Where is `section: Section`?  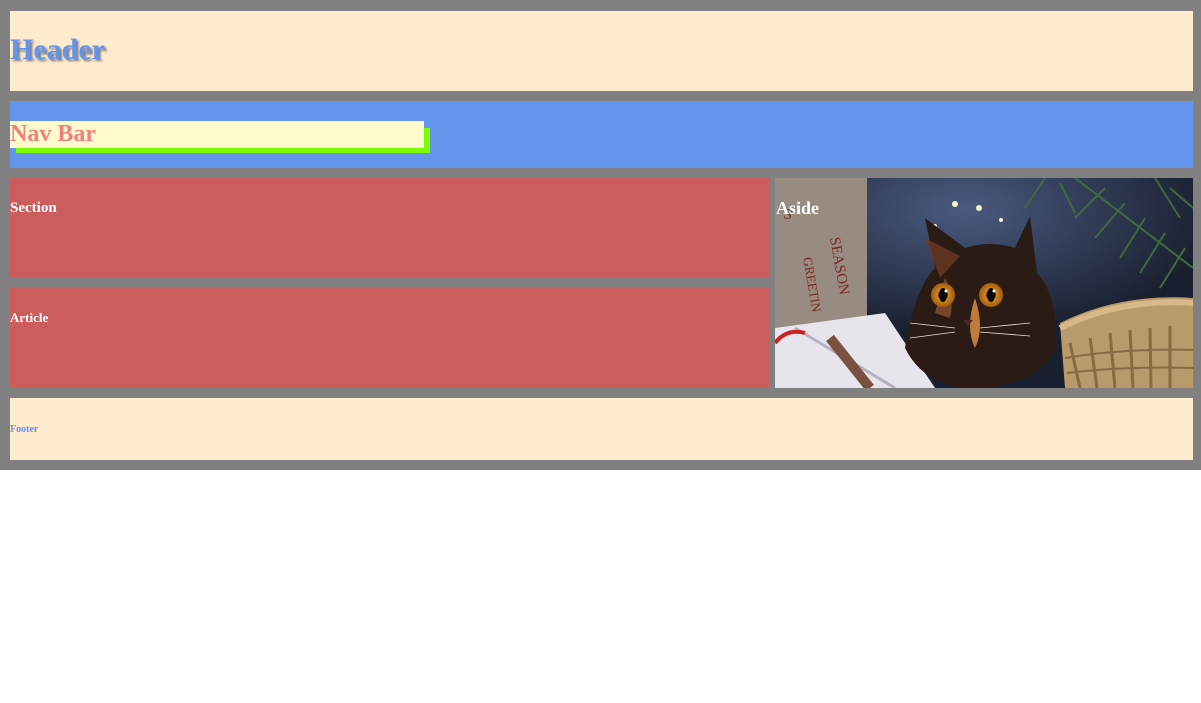 section: Section is located at coordinates (390, 227).